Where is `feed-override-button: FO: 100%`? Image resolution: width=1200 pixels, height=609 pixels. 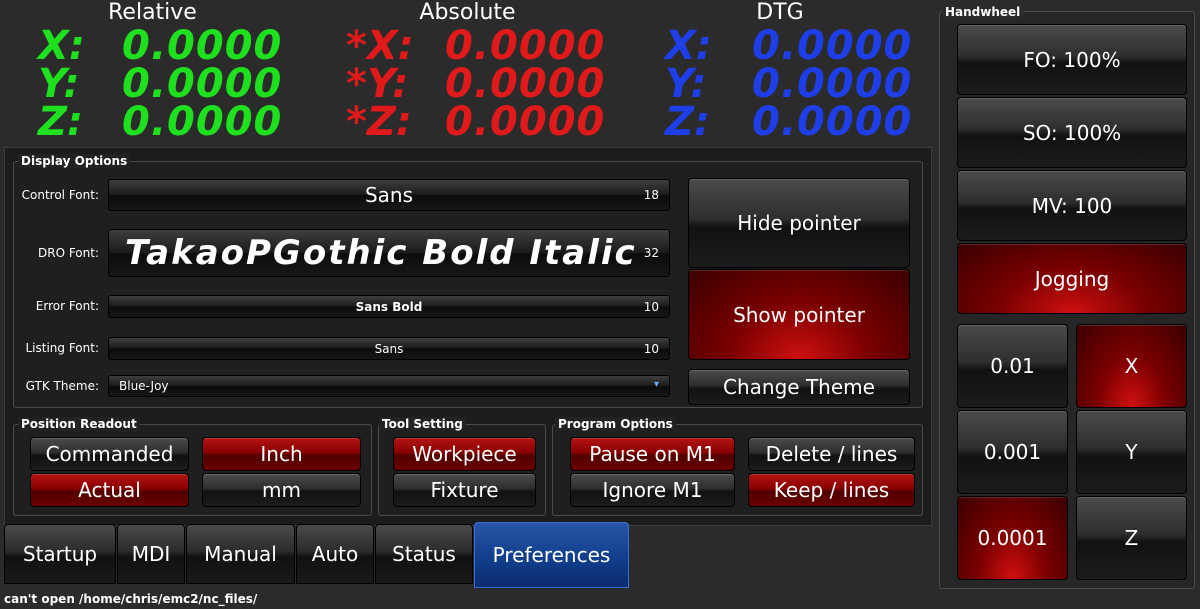
feed-override-button: FO: 100% is located at coordinates (1072, 59).